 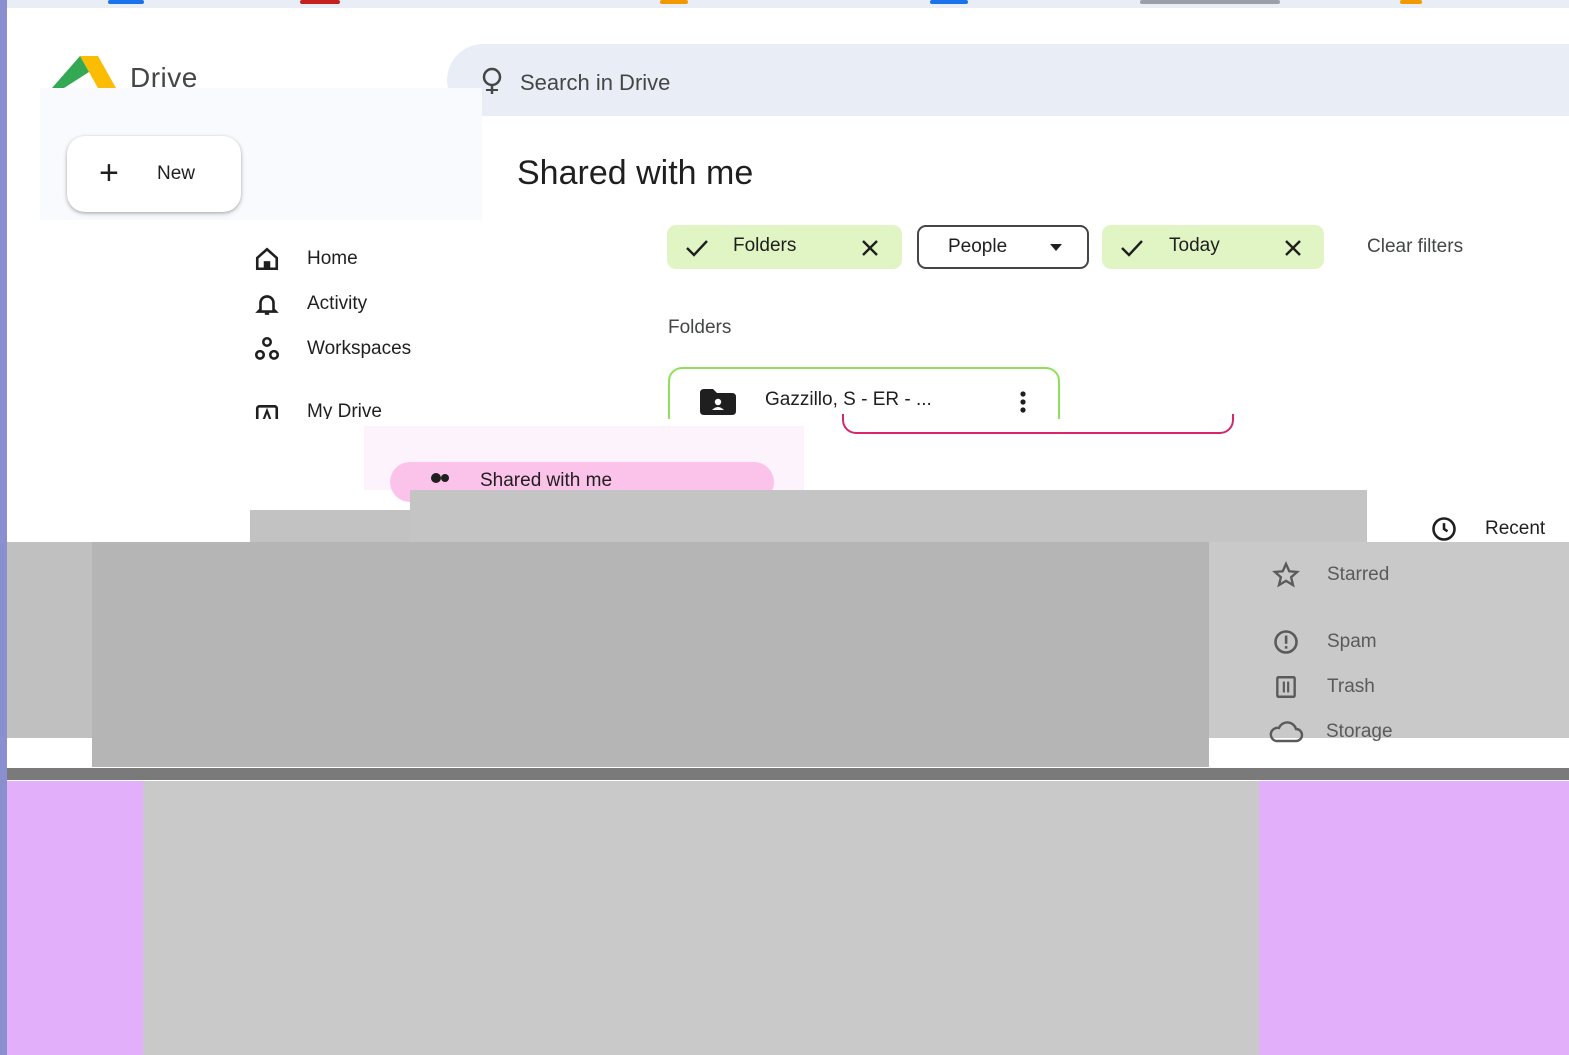 I want to click on sidebar-item-my-drive: My Drive, so click(x=317, y=410).